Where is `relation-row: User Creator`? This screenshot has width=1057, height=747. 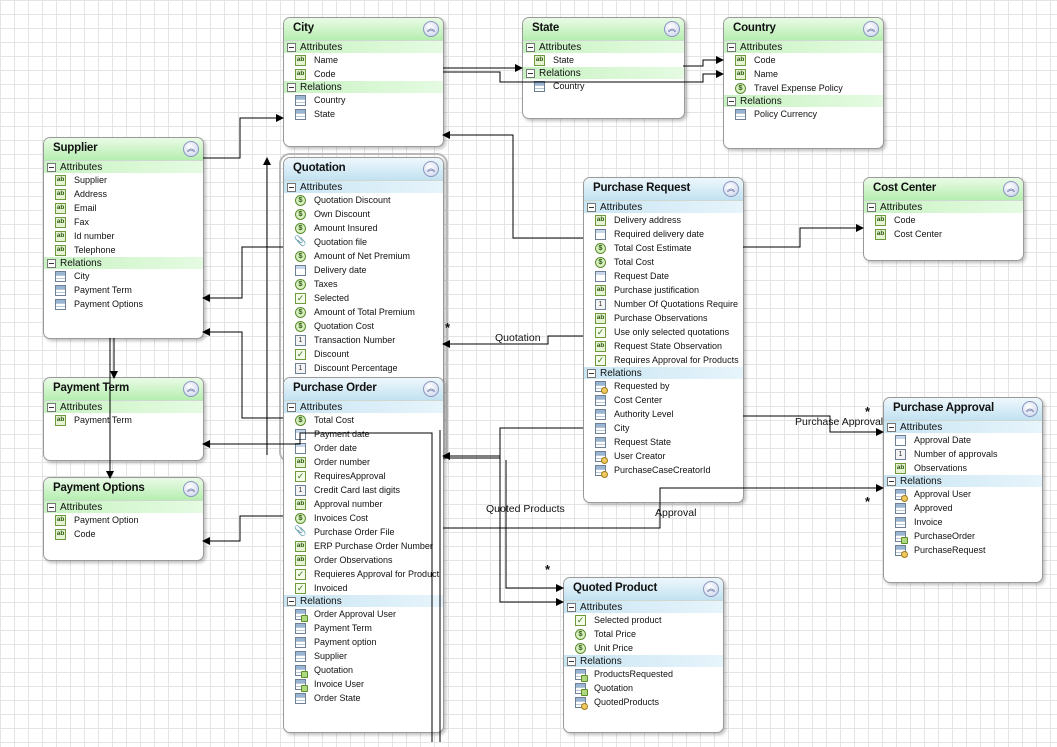
relation-row: User Creator is located at coordinates (663, 456).